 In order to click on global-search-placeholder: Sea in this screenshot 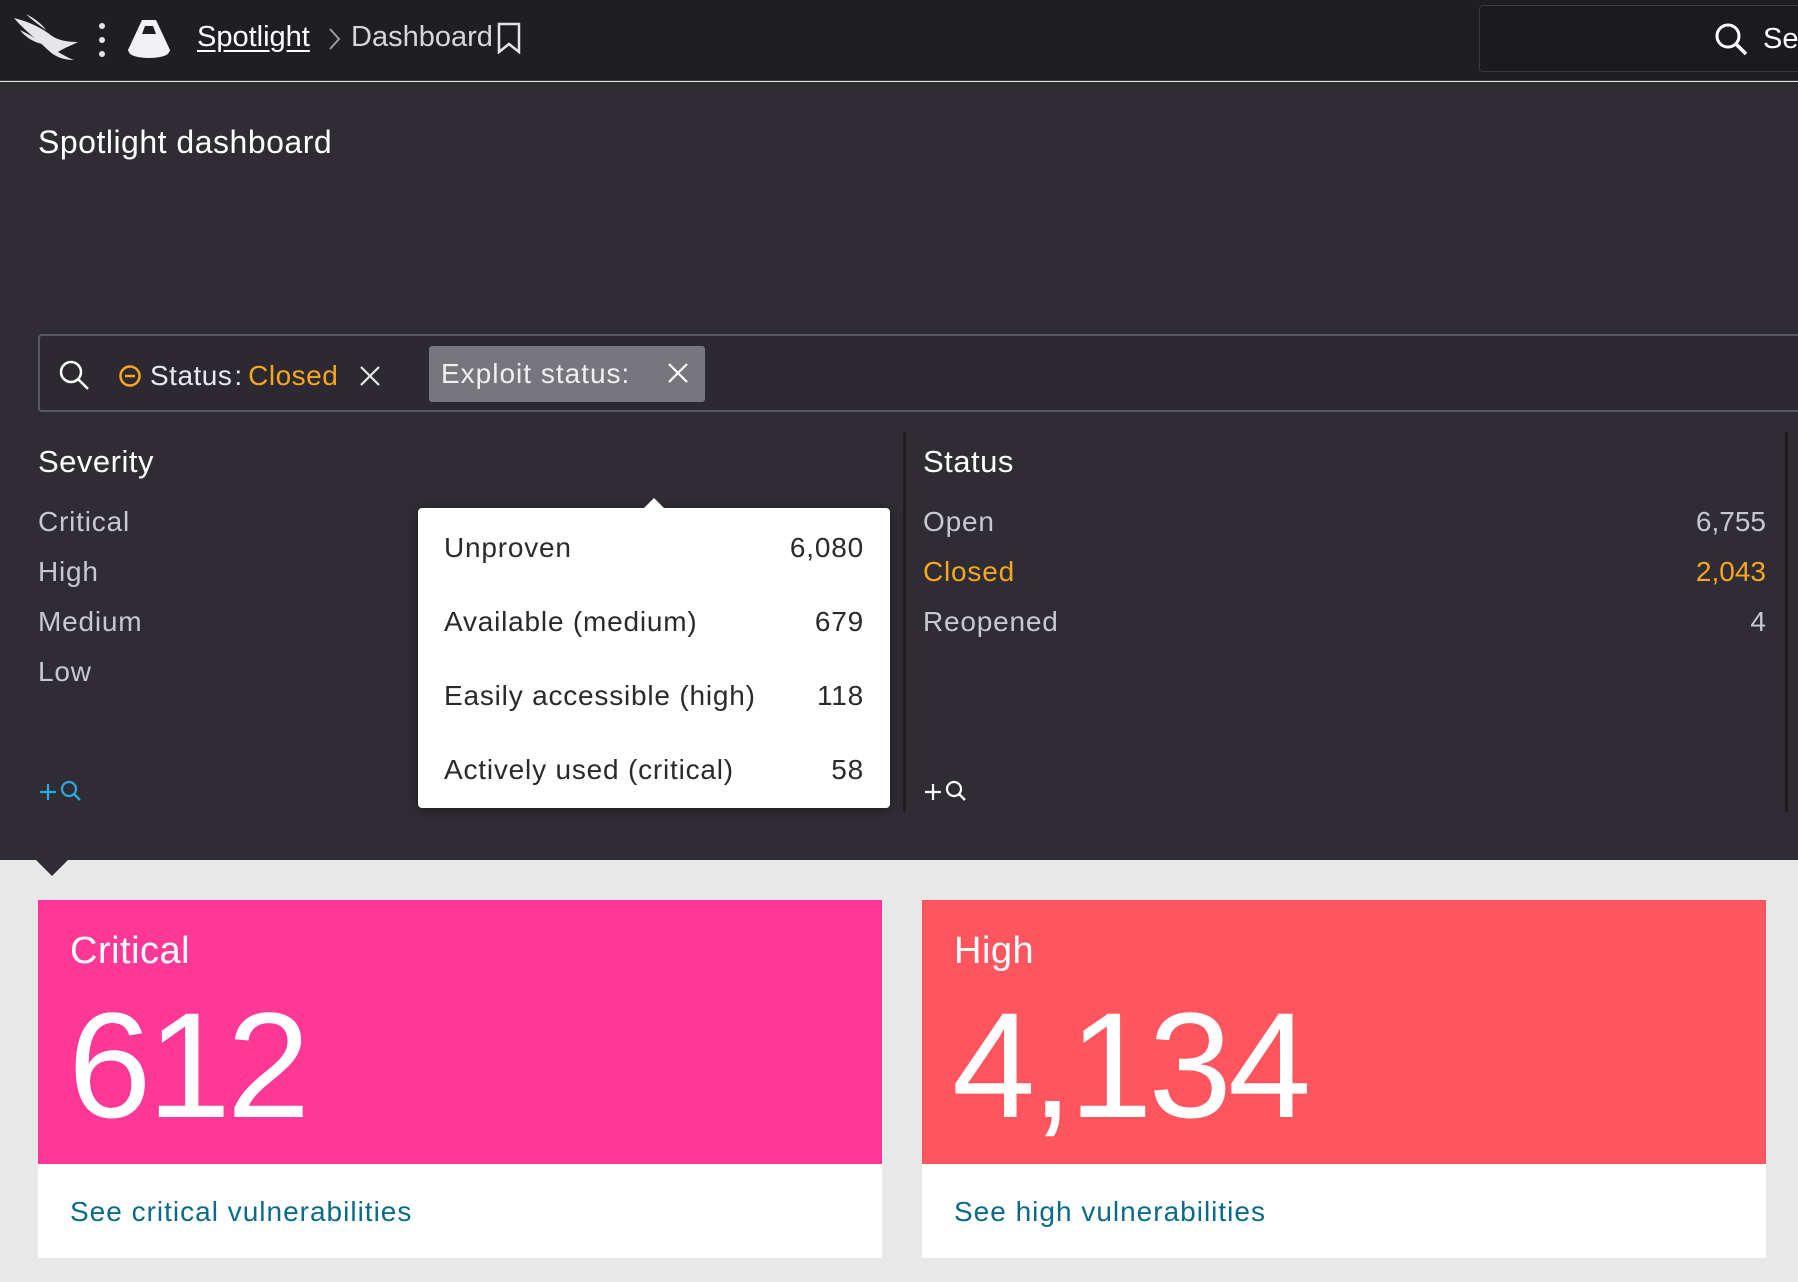, I will do `click(1780, 39)`.